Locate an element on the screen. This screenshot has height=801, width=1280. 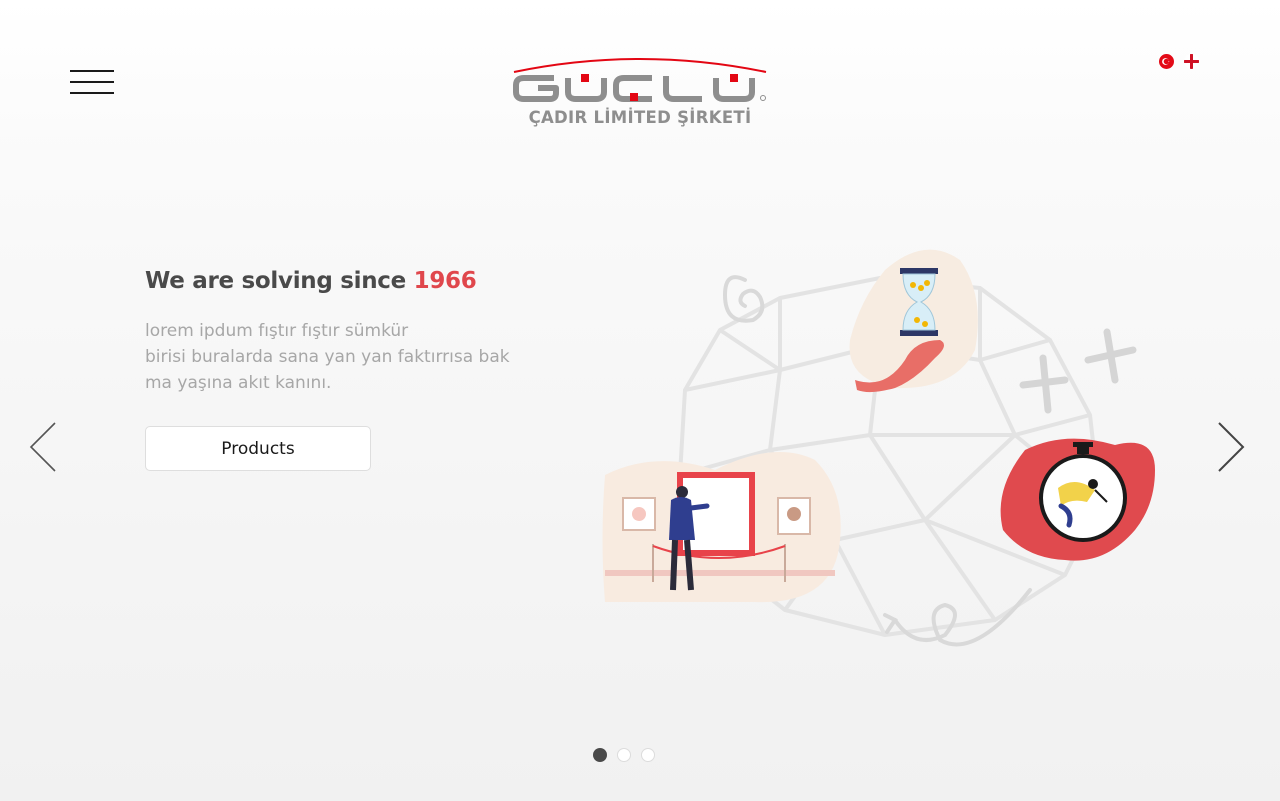
stopwatch-illustration is located at coordinates (1077, 499).